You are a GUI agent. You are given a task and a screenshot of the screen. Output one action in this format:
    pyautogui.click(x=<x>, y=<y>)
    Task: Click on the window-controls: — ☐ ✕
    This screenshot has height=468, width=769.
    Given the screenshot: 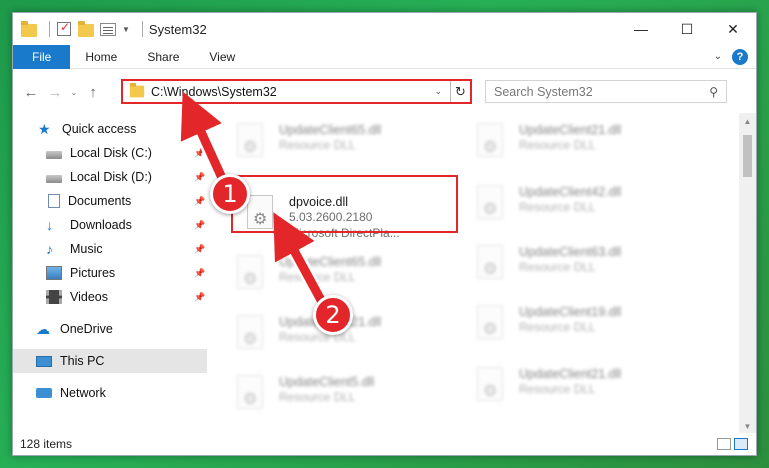 What is the action you would take?
    pyautogui.click(x=687, y=29)
    